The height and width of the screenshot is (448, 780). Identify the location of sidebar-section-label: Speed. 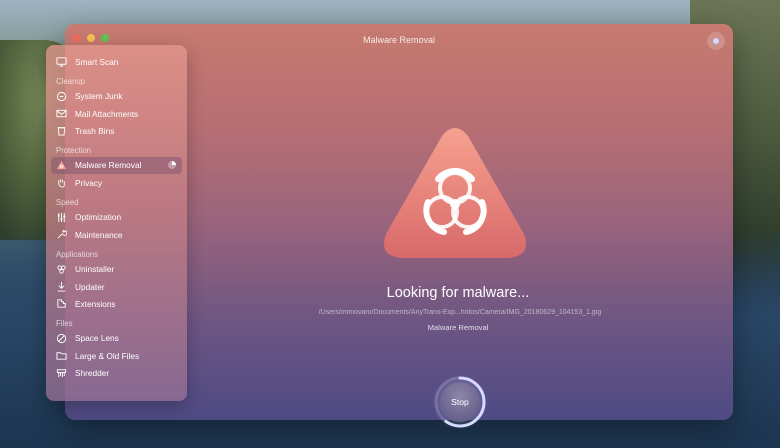
(67, 202).